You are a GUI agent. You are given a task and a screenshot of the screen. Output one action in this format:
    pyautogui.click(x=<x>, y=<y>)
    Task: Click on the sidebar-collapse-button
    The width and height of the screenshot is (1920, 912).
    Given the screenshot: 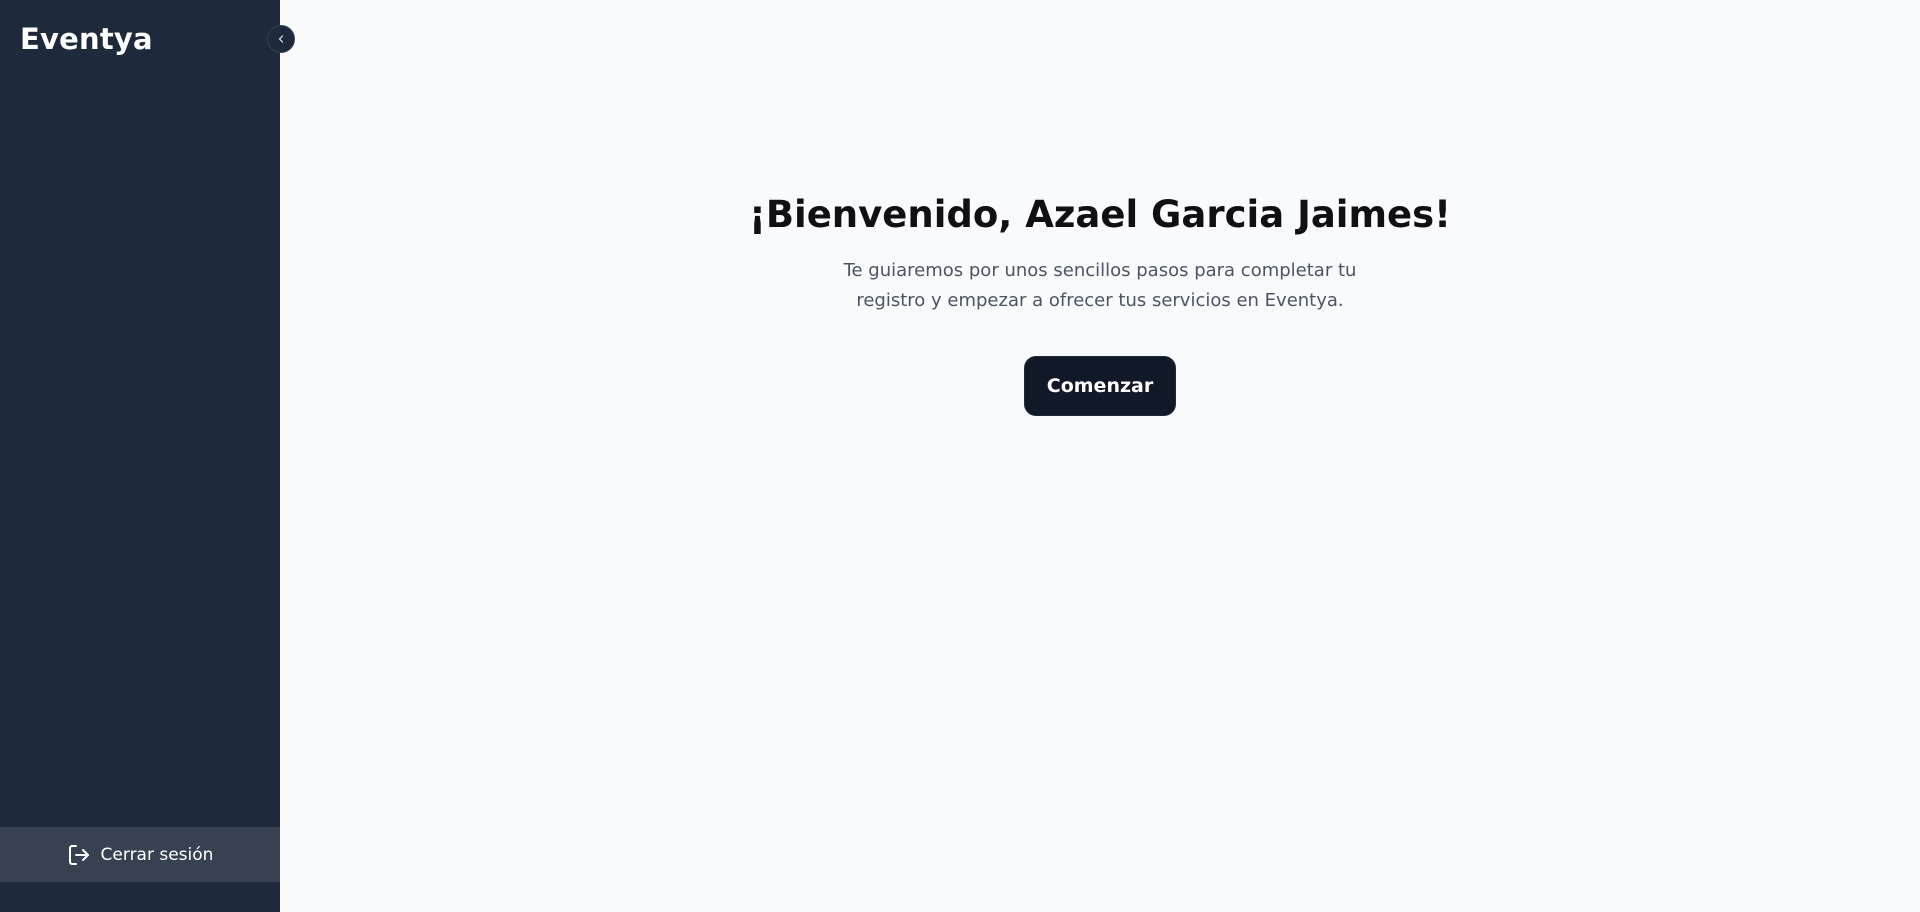 What is the action you would take?
    pyautogui.click(x=281, y=39)
    